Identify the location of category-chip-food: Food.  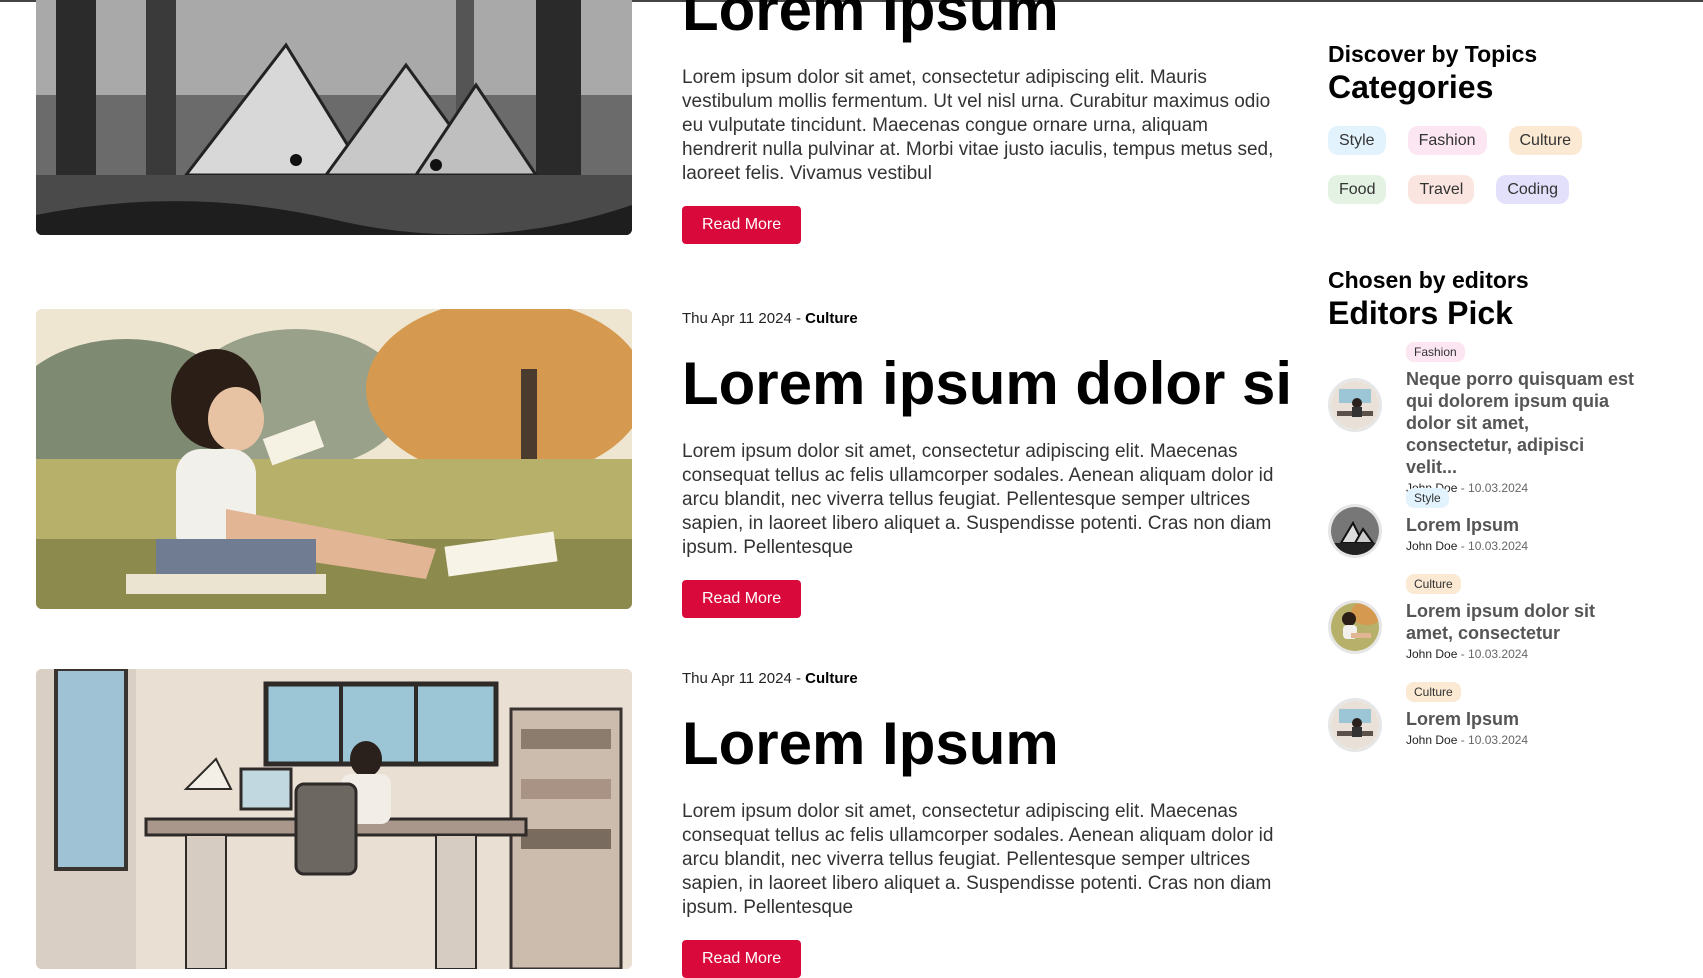
(1357, 189).